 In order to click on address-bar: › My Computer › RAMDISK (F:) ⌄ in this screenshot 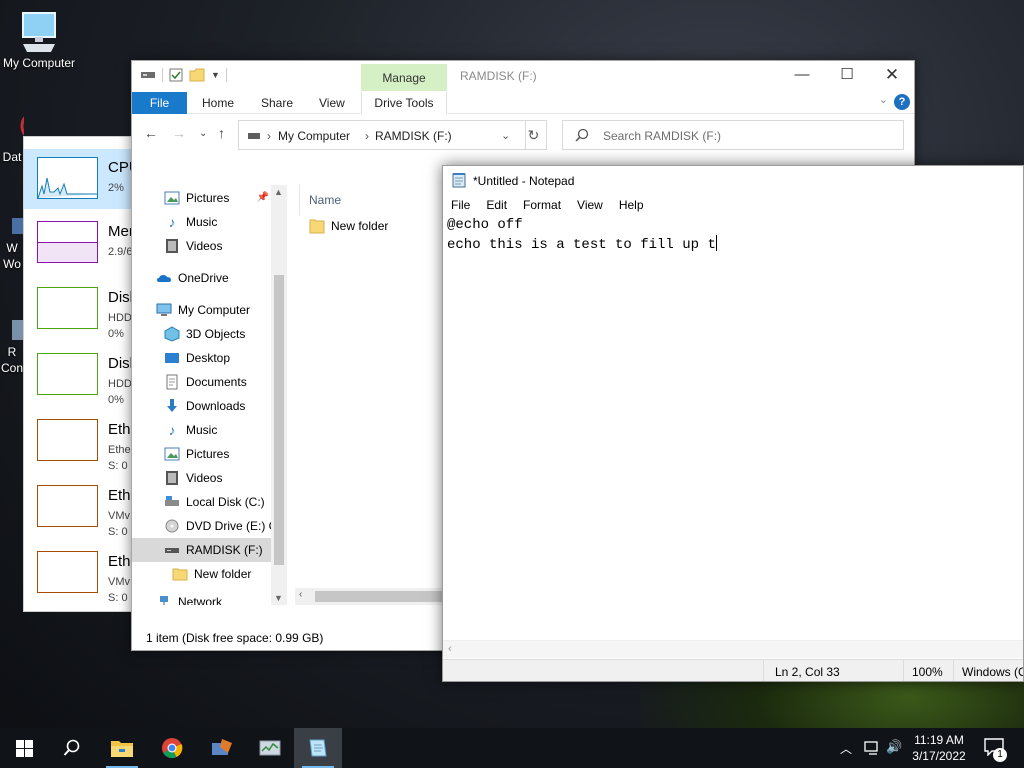, I will do `click(382, 135)`.